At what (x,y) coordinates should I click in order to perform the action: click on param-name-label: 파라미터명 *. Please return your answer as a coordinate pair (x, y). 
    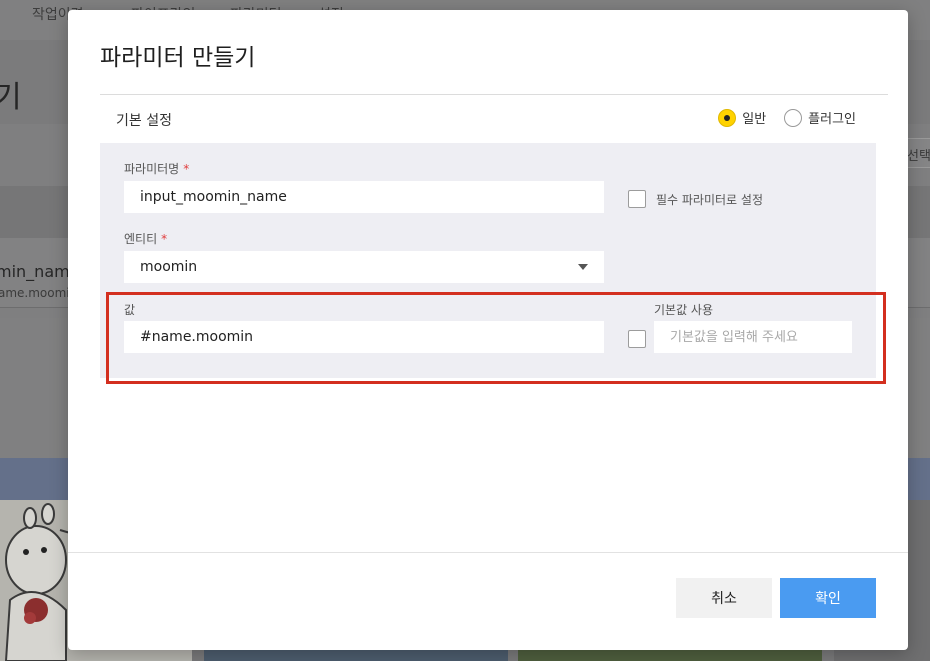
    Looking at the image, I should click on (157, 169).